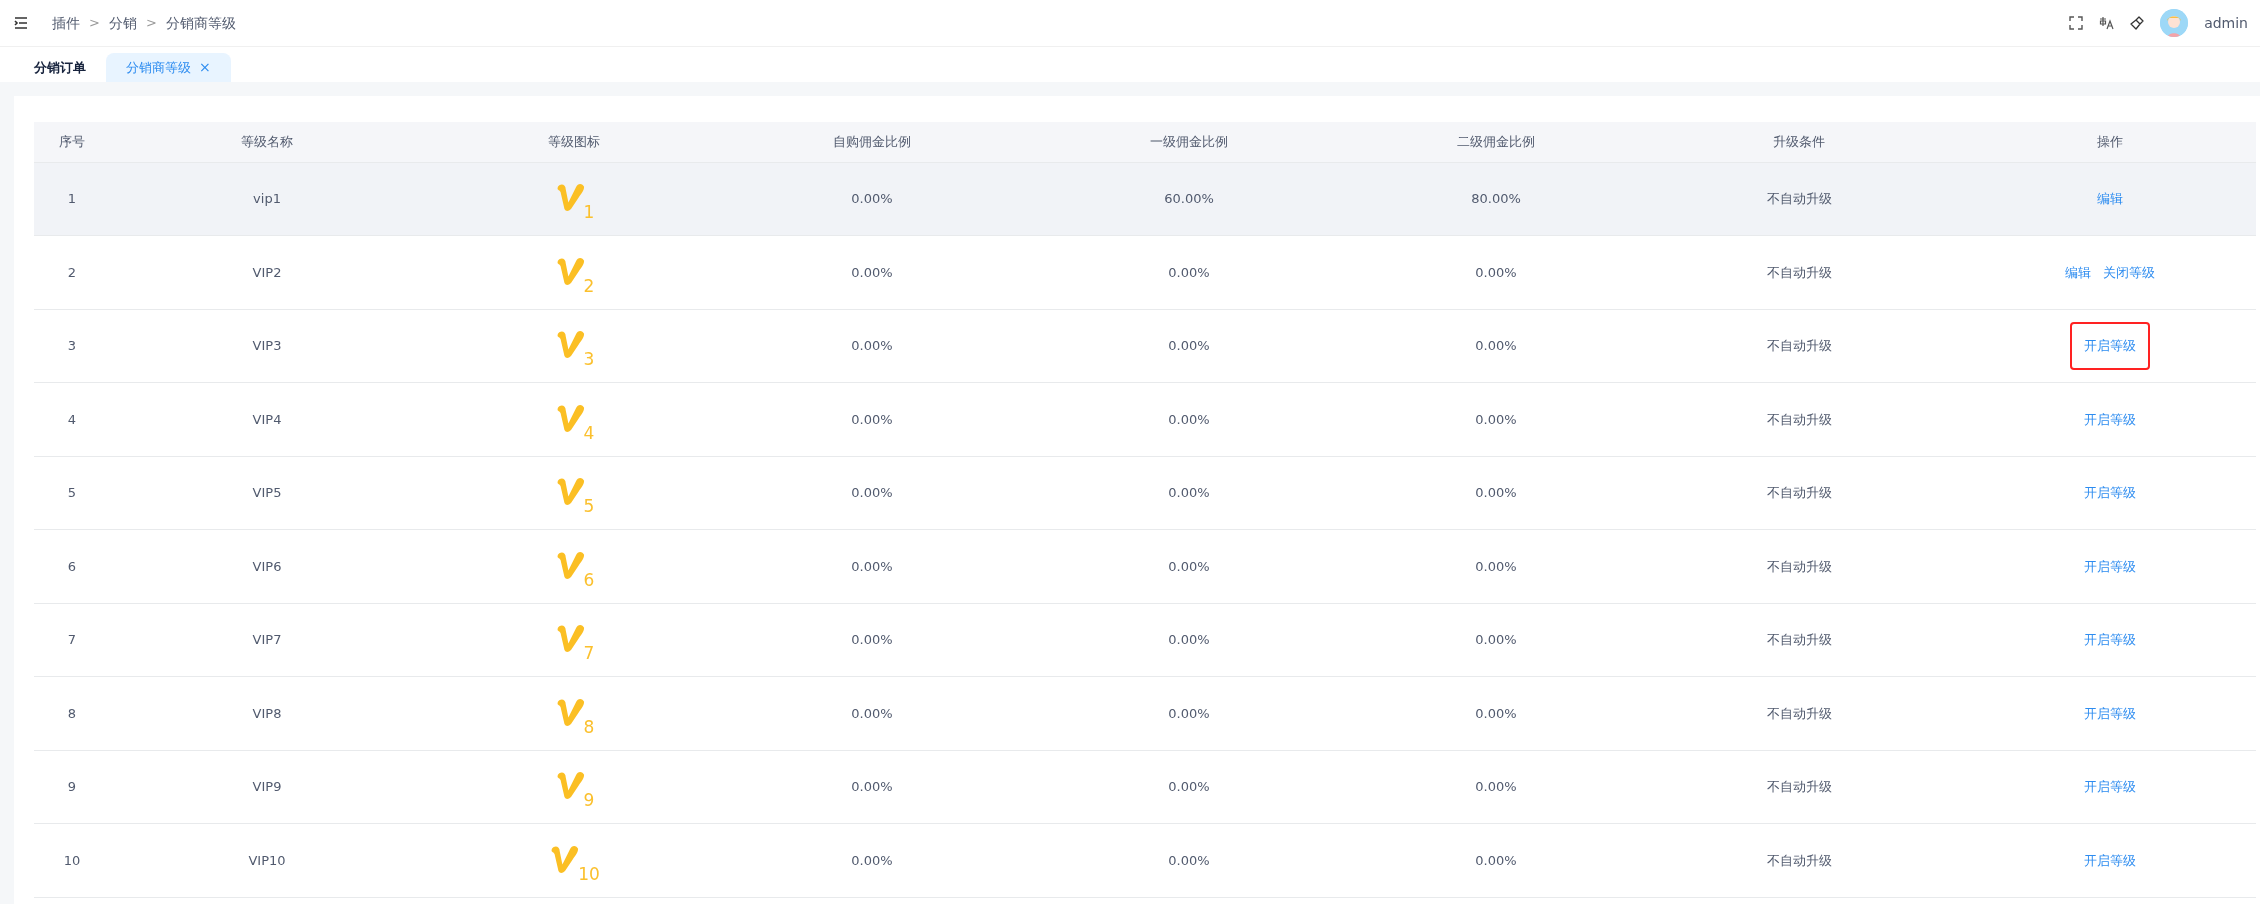 The image size is (2260, 904). Describe the element at coordinates (589, 506) in the screenshot. I see `level-number: 5` at that location.